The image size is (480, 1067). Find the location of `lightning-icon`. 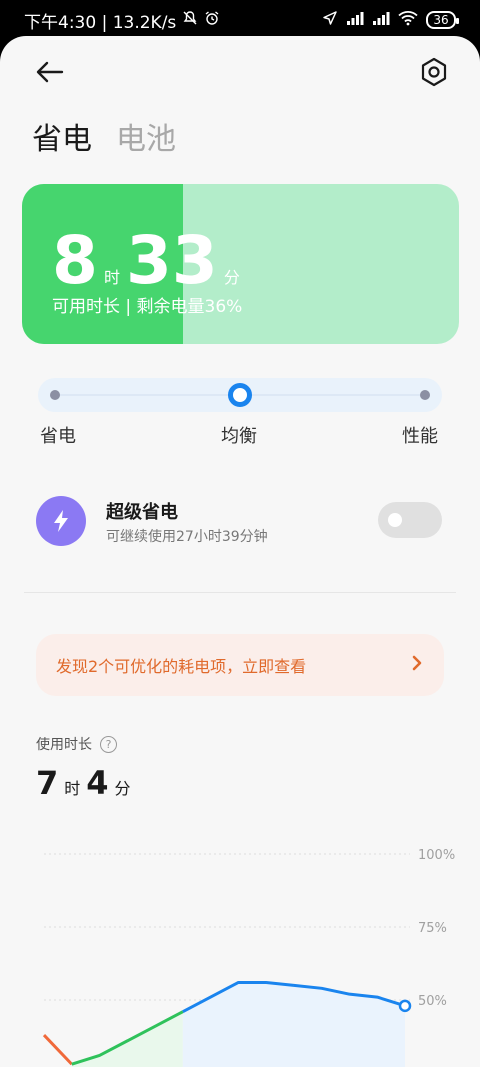

lightning-icon is located at coordinates (61, 521).